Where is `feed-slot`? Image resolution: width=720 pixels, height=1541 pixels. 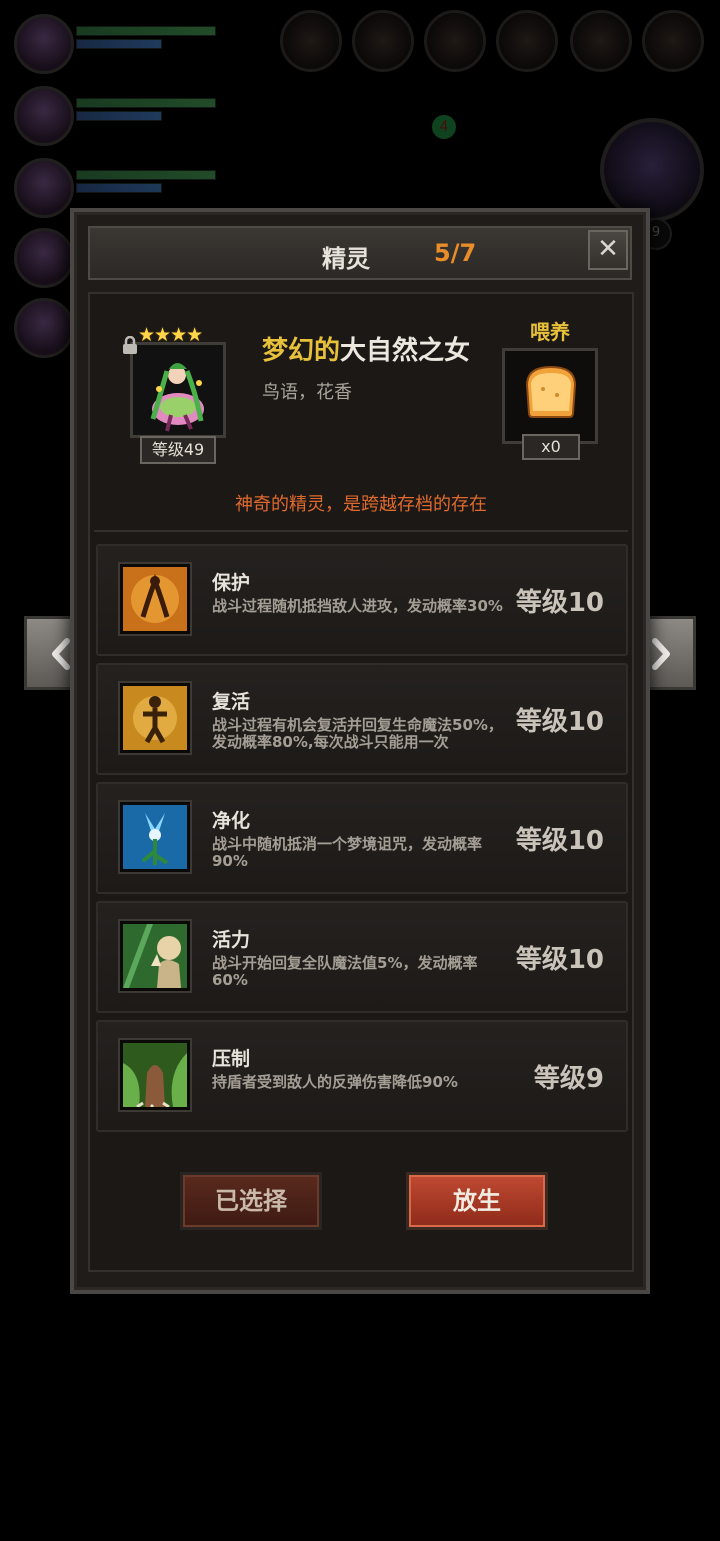 feed-slot is located at coordinates (550, 396).